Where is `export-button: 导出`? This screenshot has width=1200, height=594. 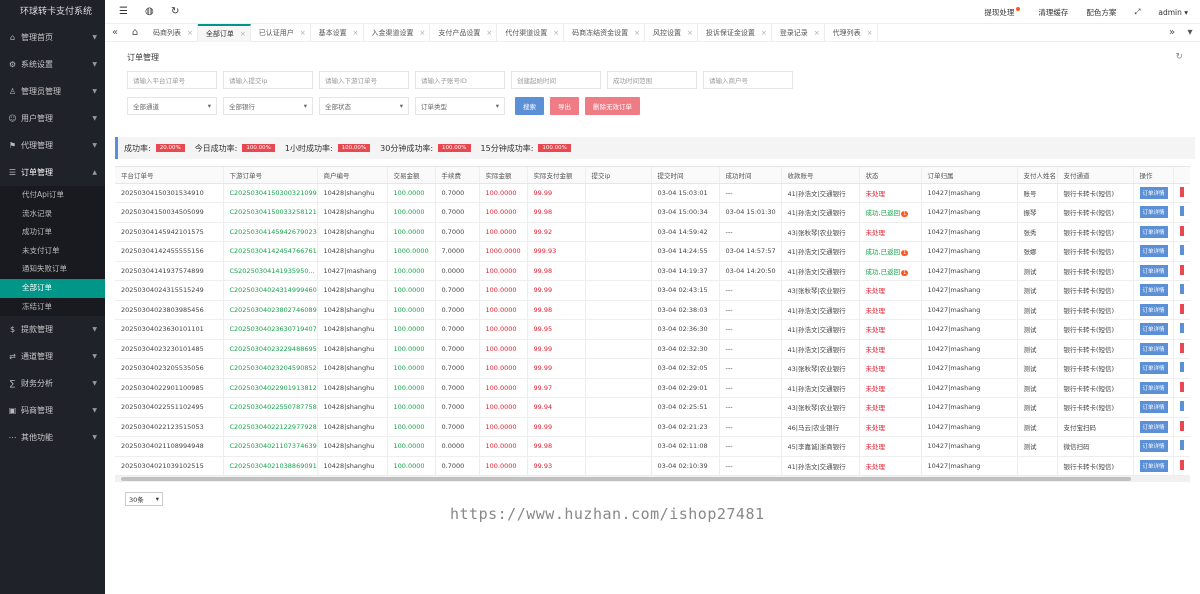
export-button: 导出 is located at coordinates (564, 106).